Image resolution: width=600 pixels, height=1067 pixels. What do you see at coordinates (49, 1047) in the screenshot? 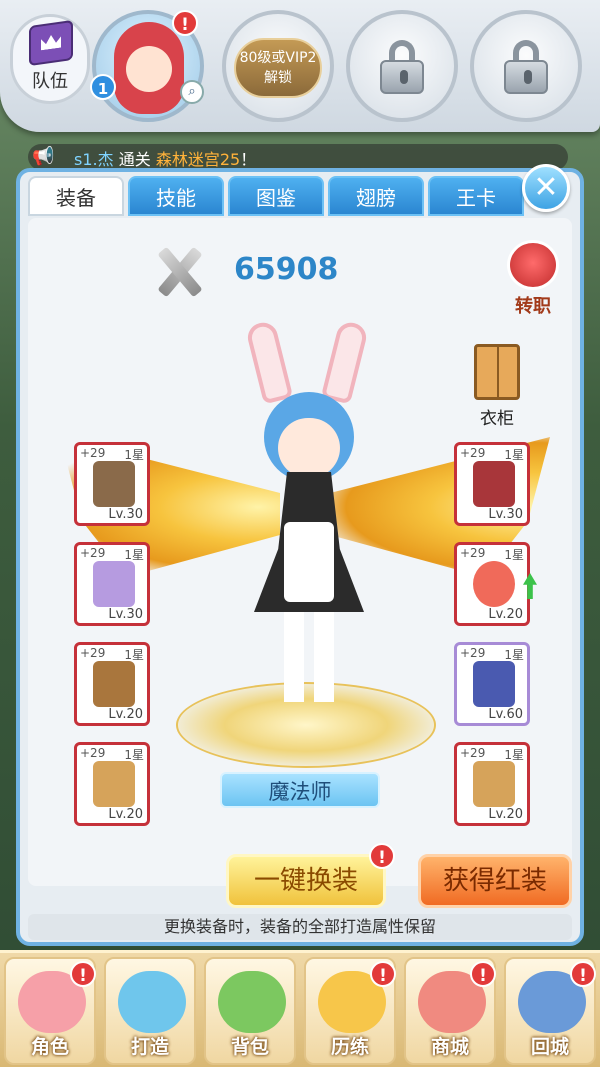
I see `nav-label: 角色` at bounding box center [49, 1047].